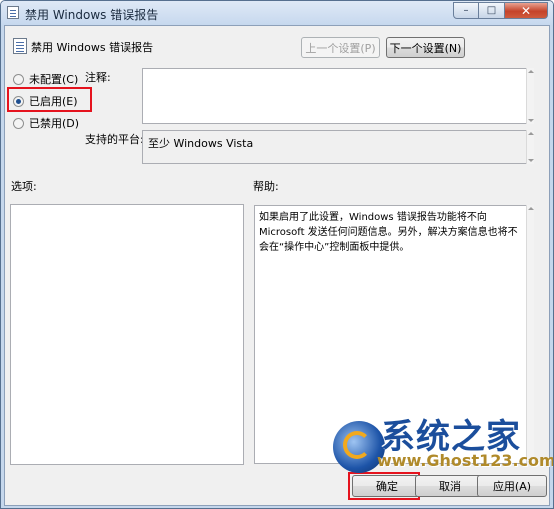  I want to click on window-title: 禁用 Windows 错误报告, so click(92, 15).